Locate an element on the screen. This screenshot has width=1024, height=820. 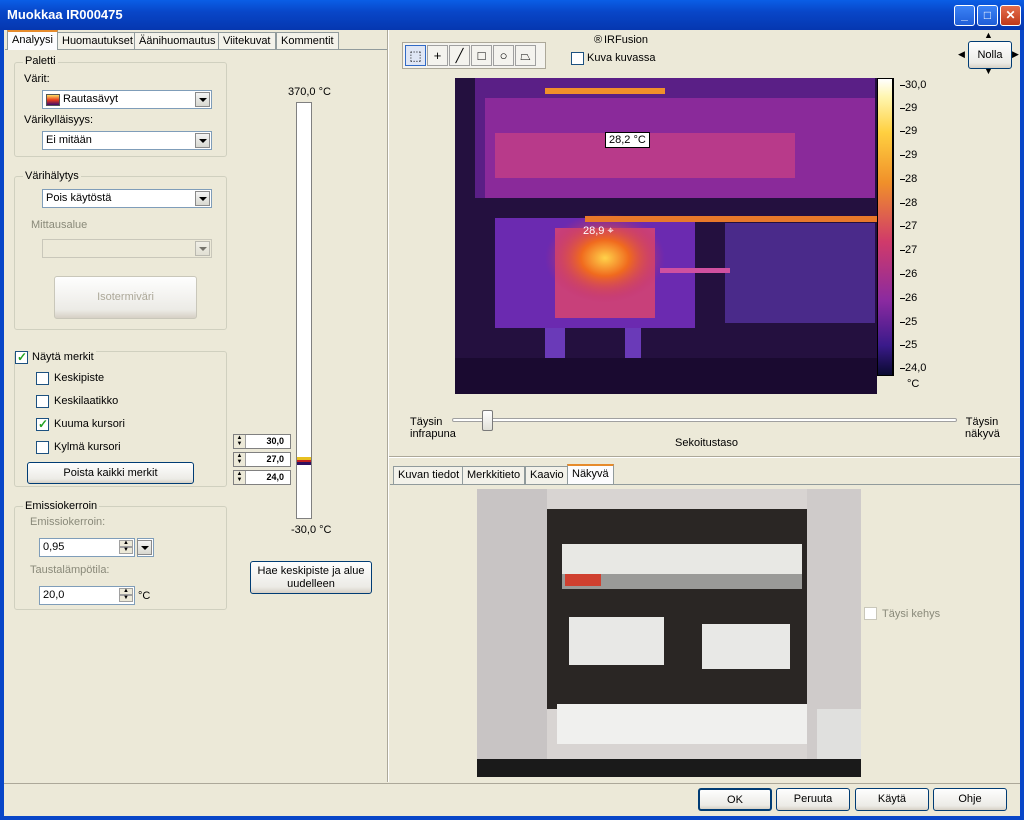
color-scale-bar is located at coordinates (885, 227).